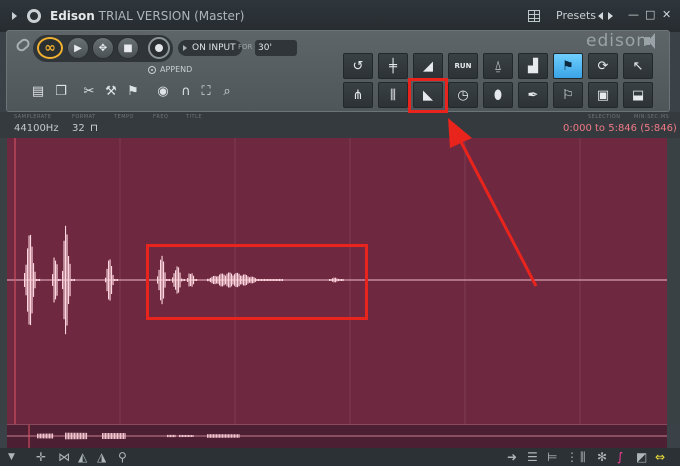  I want to click on annotation-arrow, so click(493, 202).